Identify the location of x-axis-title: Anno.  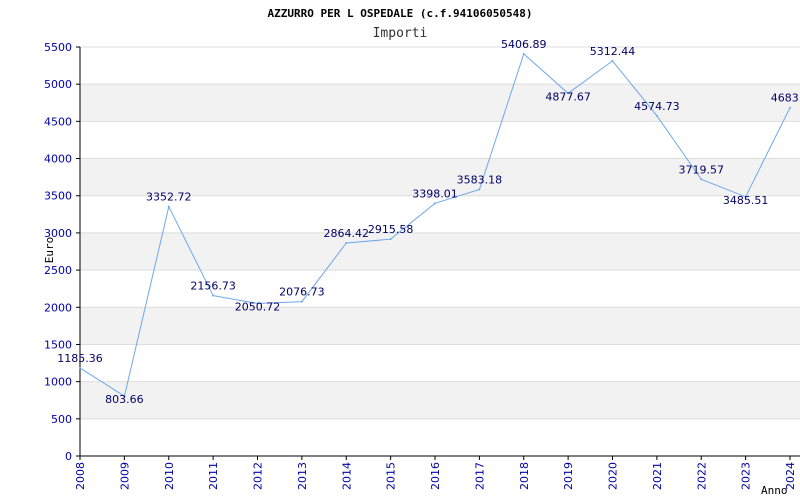
(774, 490).